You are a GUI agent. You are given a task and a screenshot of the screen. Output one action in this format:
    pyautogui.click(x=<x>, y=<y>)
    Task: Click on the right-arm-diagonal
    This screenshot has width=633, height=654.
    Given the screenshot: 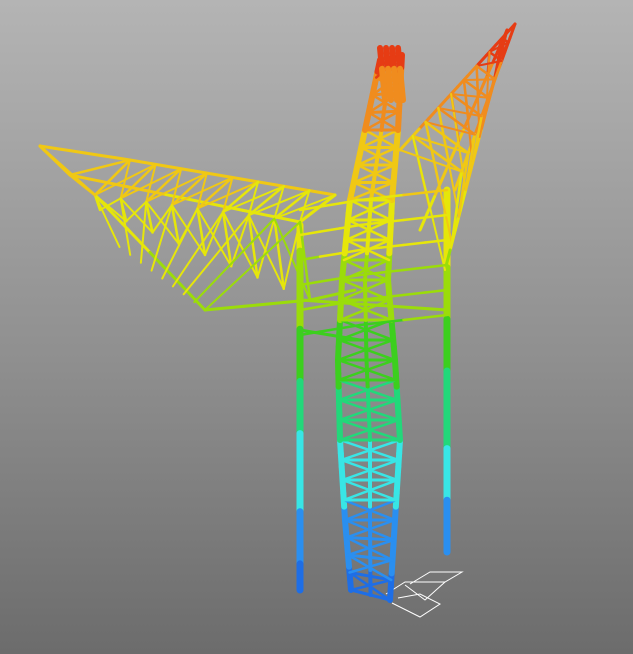 What is the action you would take?
    pyautogui.click(x=479, y=79)
    